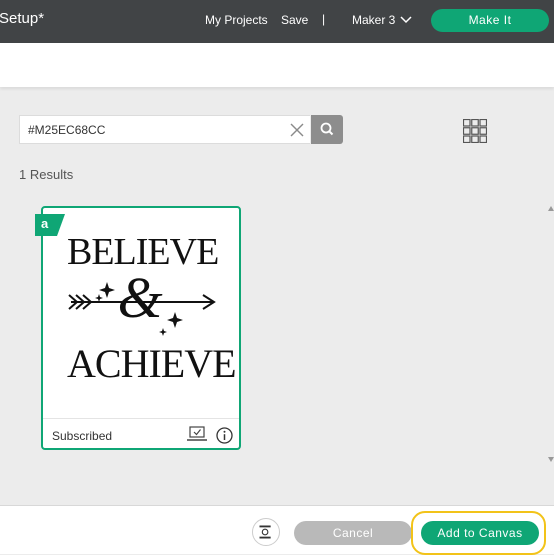 Image resolution: width=554 pixels, height=555 pixels. I want to click on chevron-down-icon, so click(406, 19).